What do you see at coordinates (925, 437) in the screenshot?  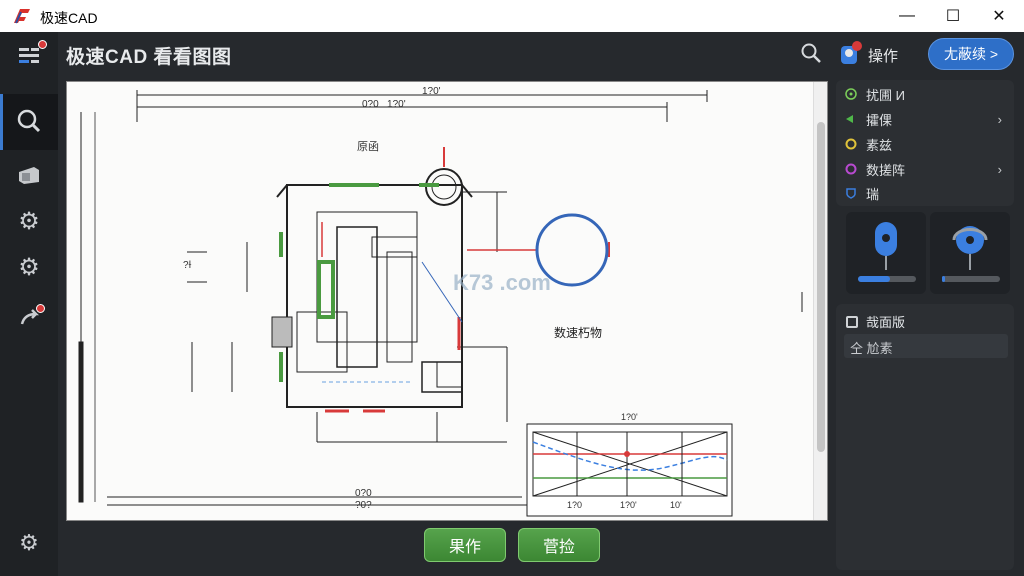 I see `layers-panel: 哉面版 仝 尬素` at bounding box center [925, 437].